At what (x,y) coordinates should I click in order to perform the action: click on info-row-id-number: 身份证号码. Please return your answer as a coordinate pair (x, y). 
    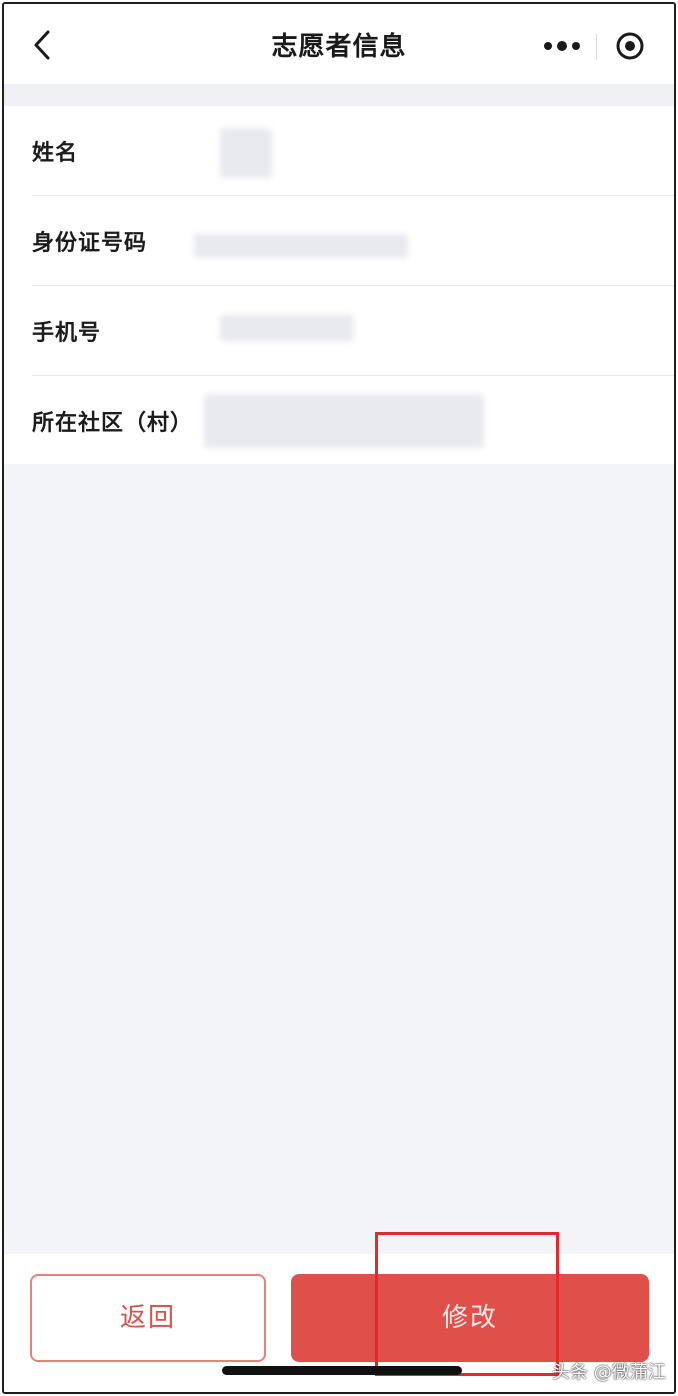
    Looking at the image, I should click on (353, 241).